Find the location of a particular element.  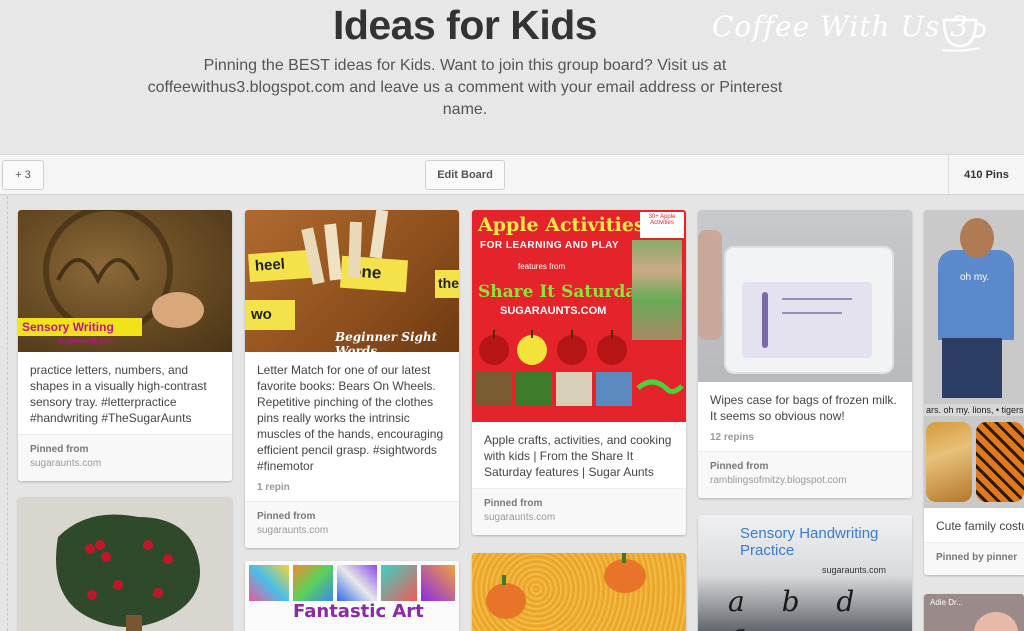

pins-count-tab: 410 Pins is located at coordinates (986, 174).